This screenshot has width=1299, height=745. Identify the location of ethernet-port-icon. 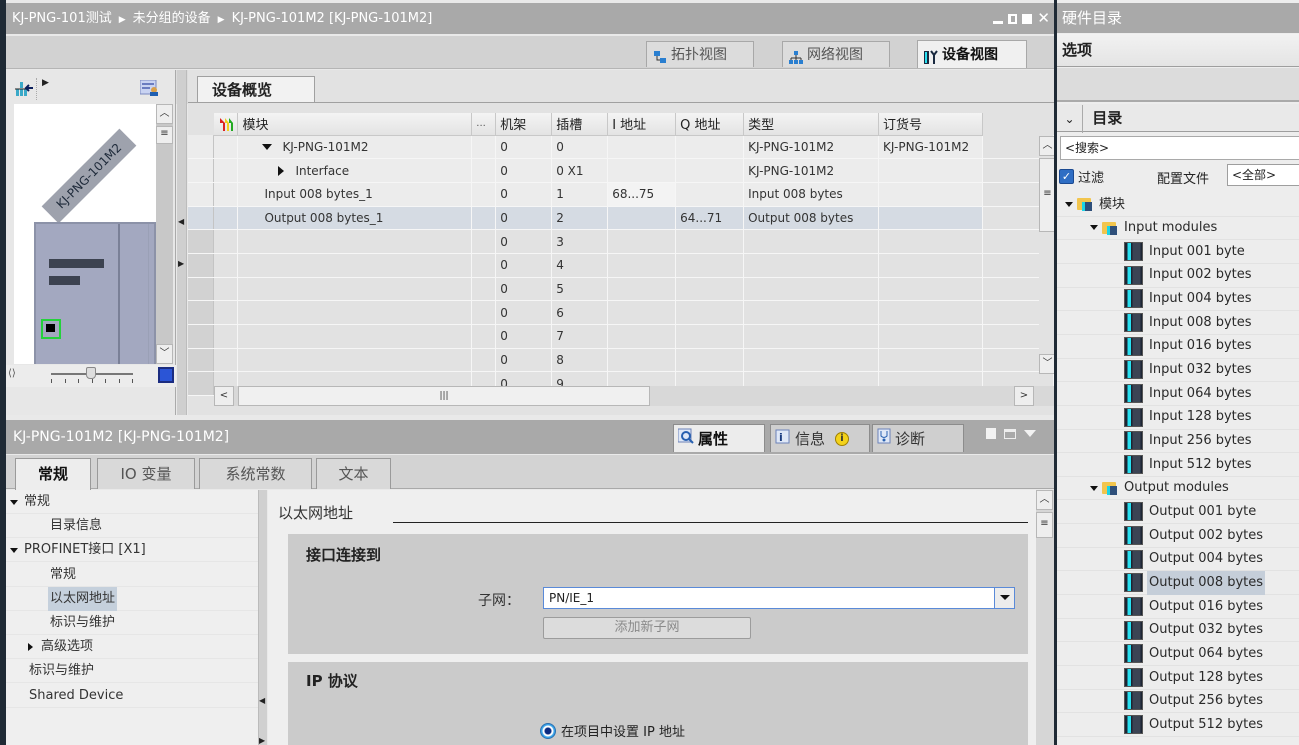
(51, 329).